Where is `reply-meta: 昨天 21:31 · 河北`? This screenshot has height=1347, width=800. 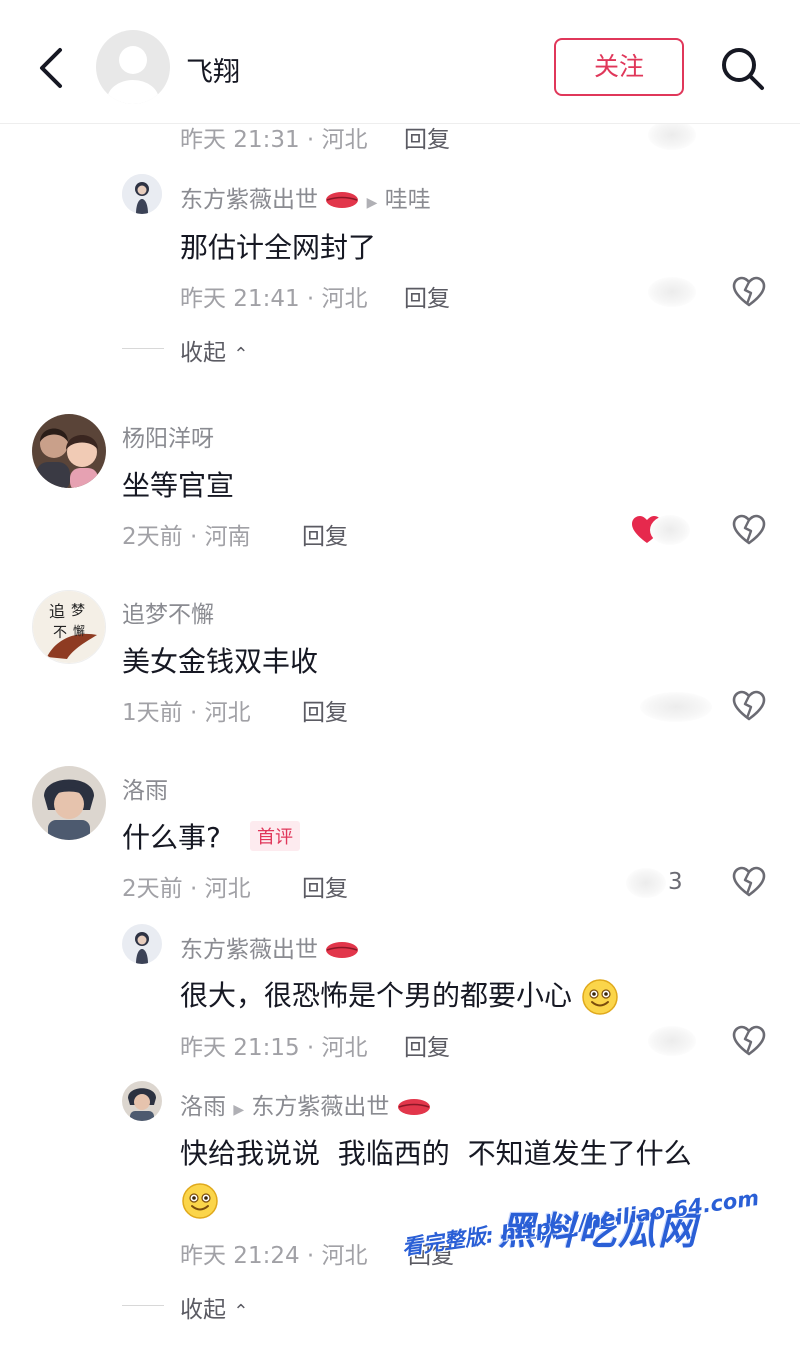 reply-meta: 昨天 21:31 · 河北 is located at coordinates (274, 140).